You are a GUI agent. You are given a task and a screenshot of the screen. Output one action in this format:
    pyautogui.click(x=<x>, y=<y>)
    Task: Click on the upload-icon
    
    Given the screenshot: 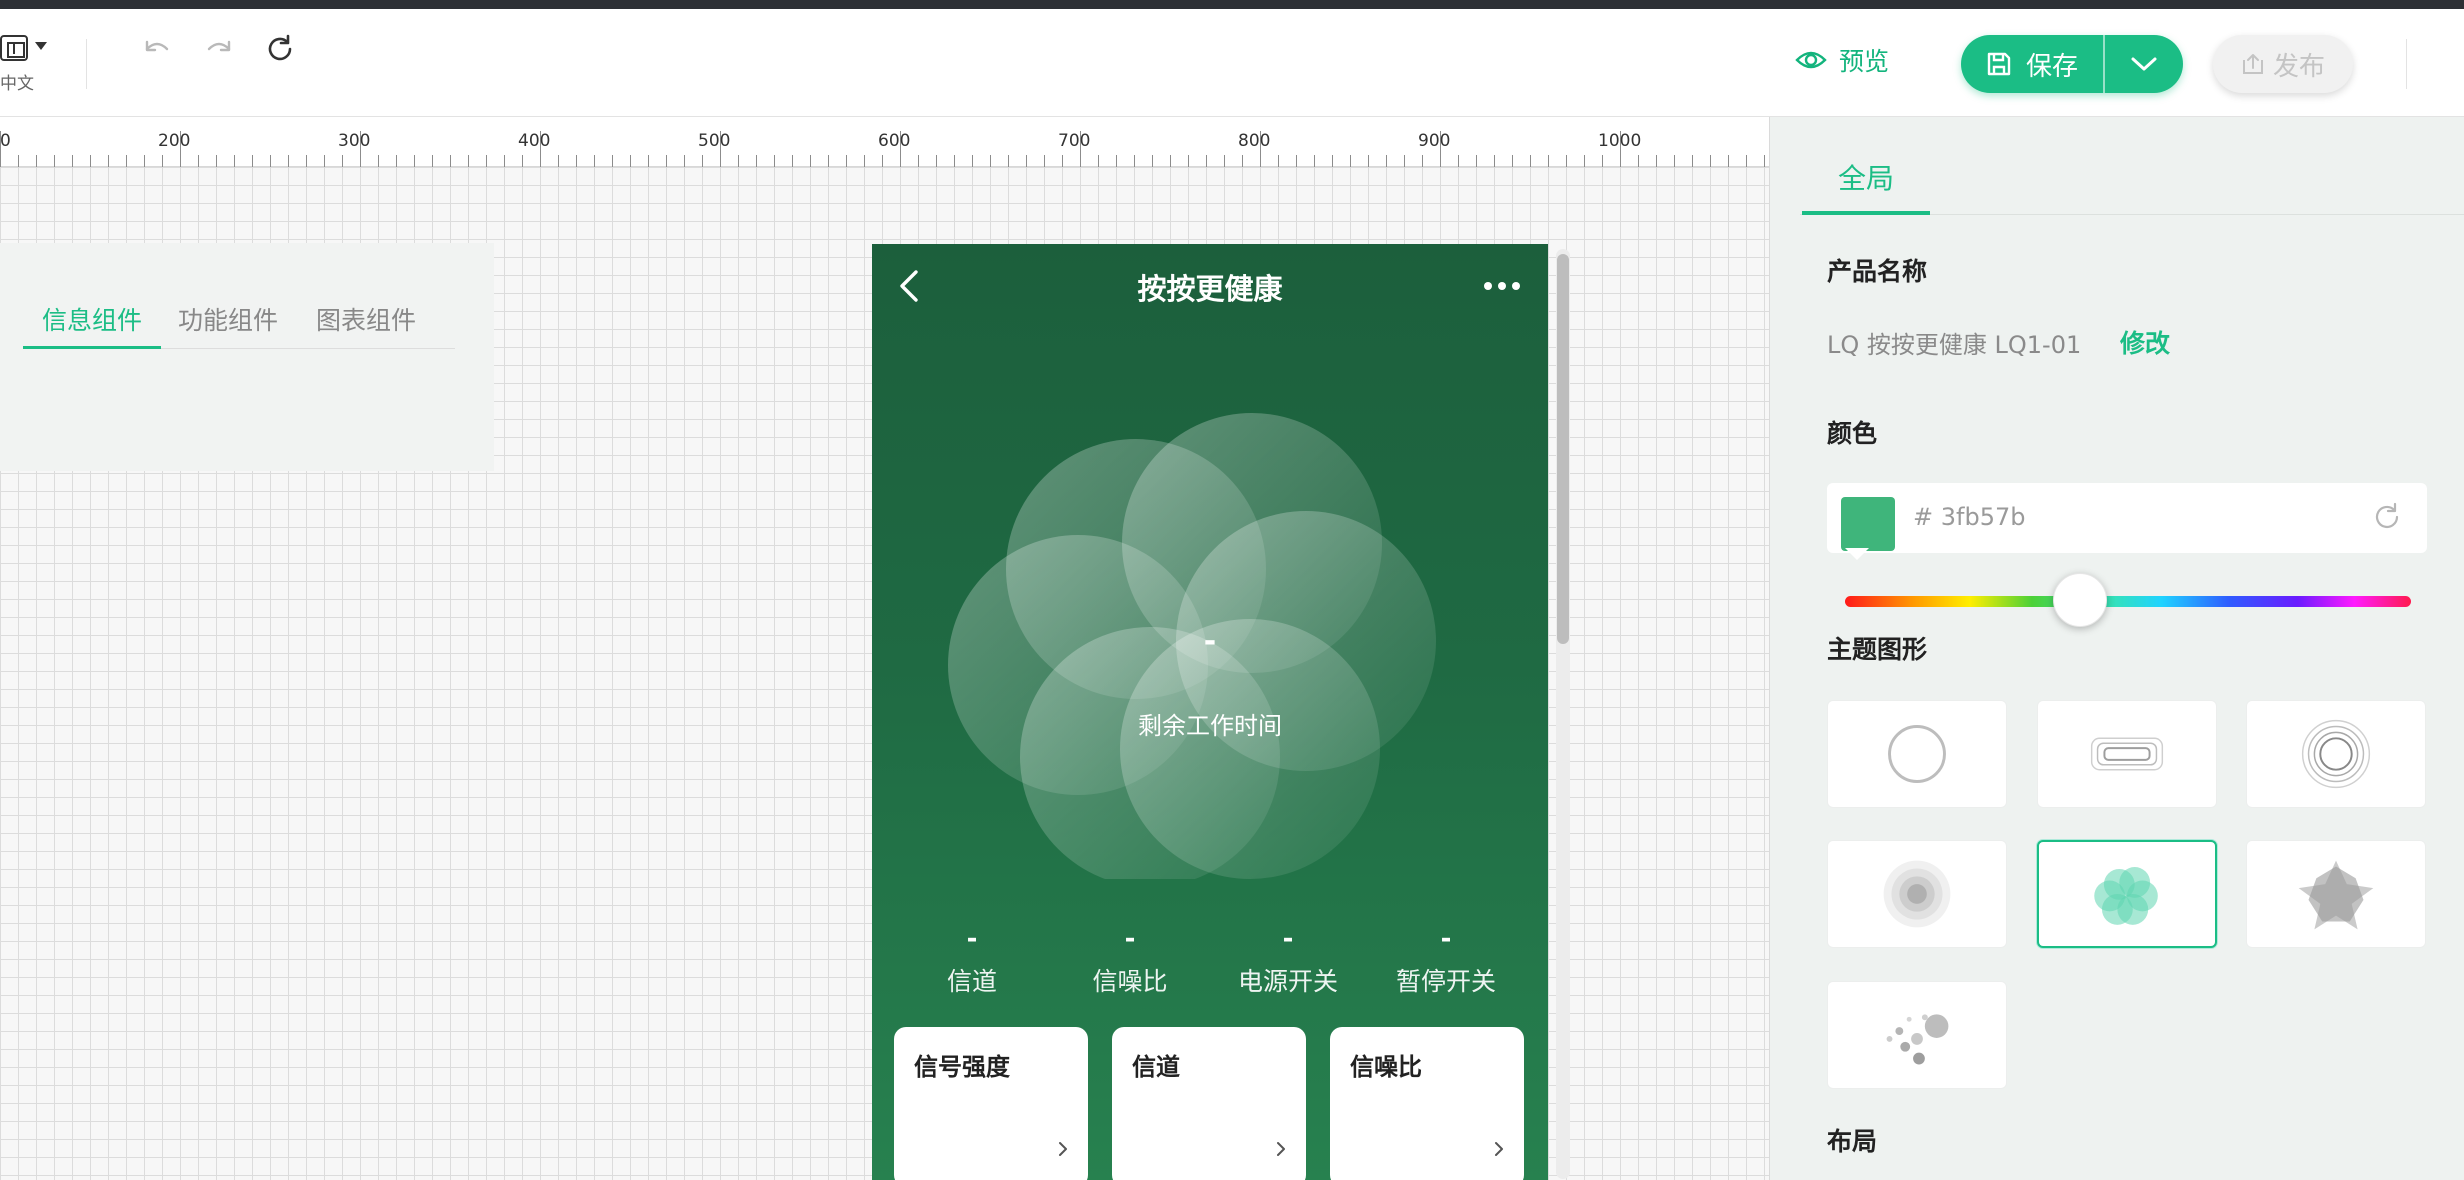 What is the action you would take?
    pyautogui.click(x=2252, y=64)
    